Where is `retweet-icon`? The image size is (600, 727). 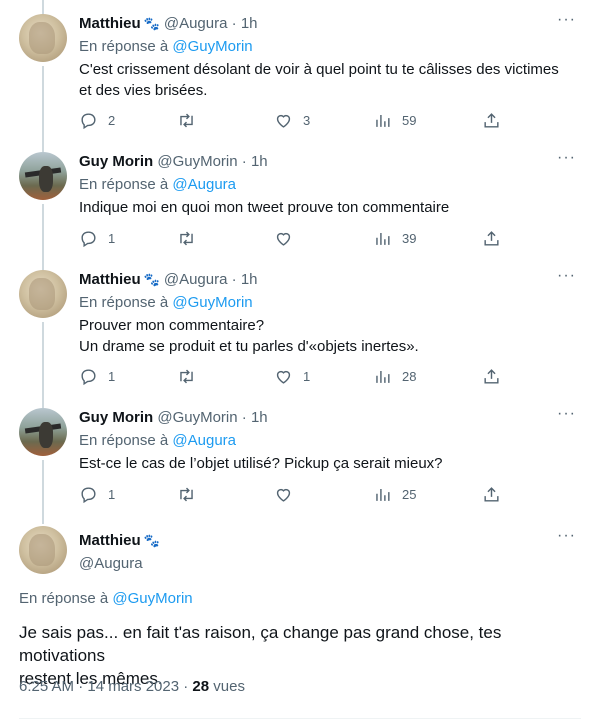
retweet-icon is located at coordinates (186, 494).